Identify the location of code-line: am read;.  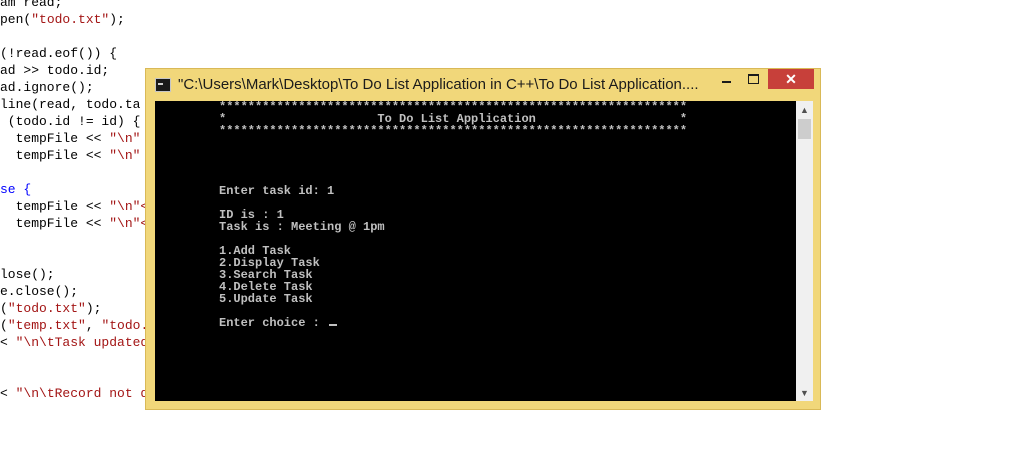
(31, 5).